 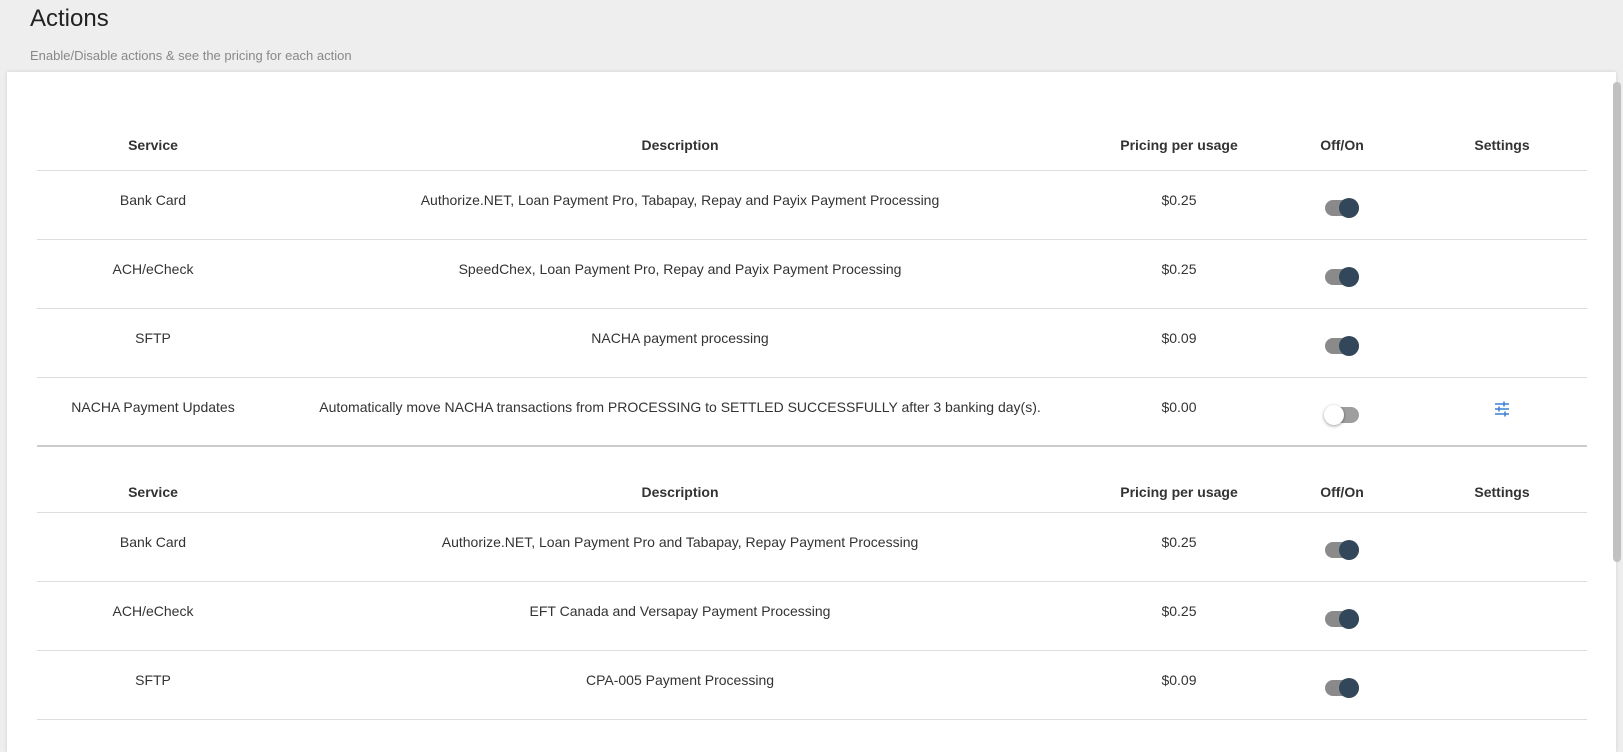 I want to click on service-description: NACHA payment processing, so click(x=680, y=343).